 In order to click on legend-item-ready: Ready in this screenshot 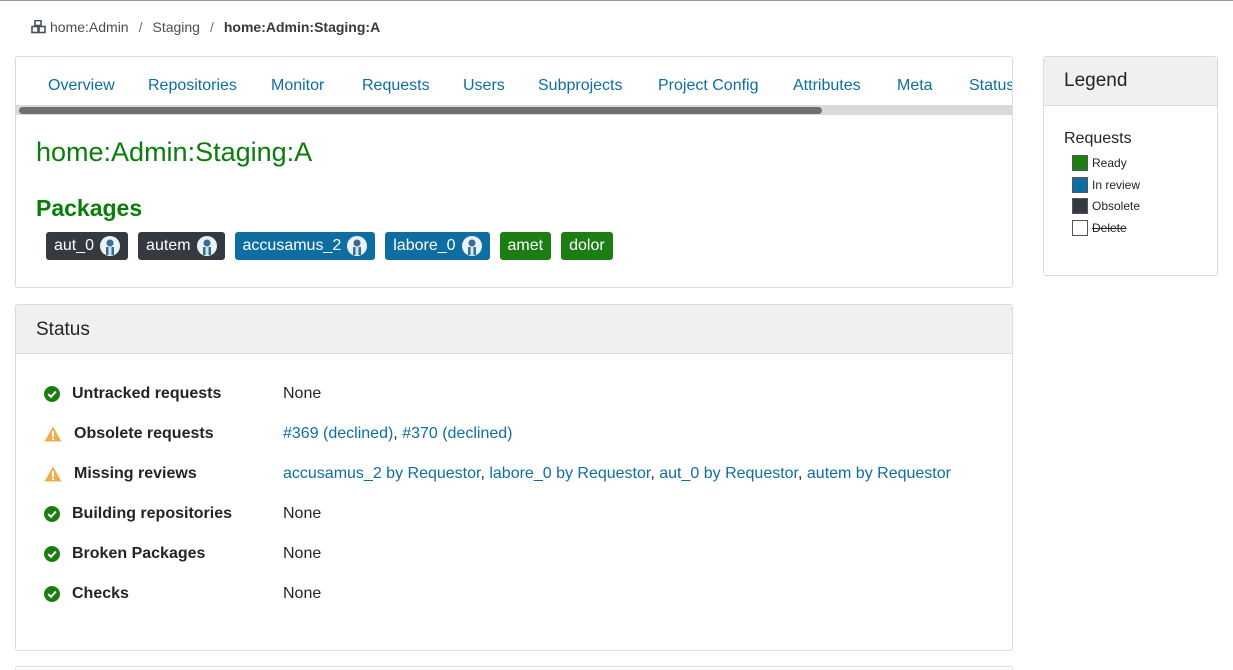, I will do `click(1099, 163)`.